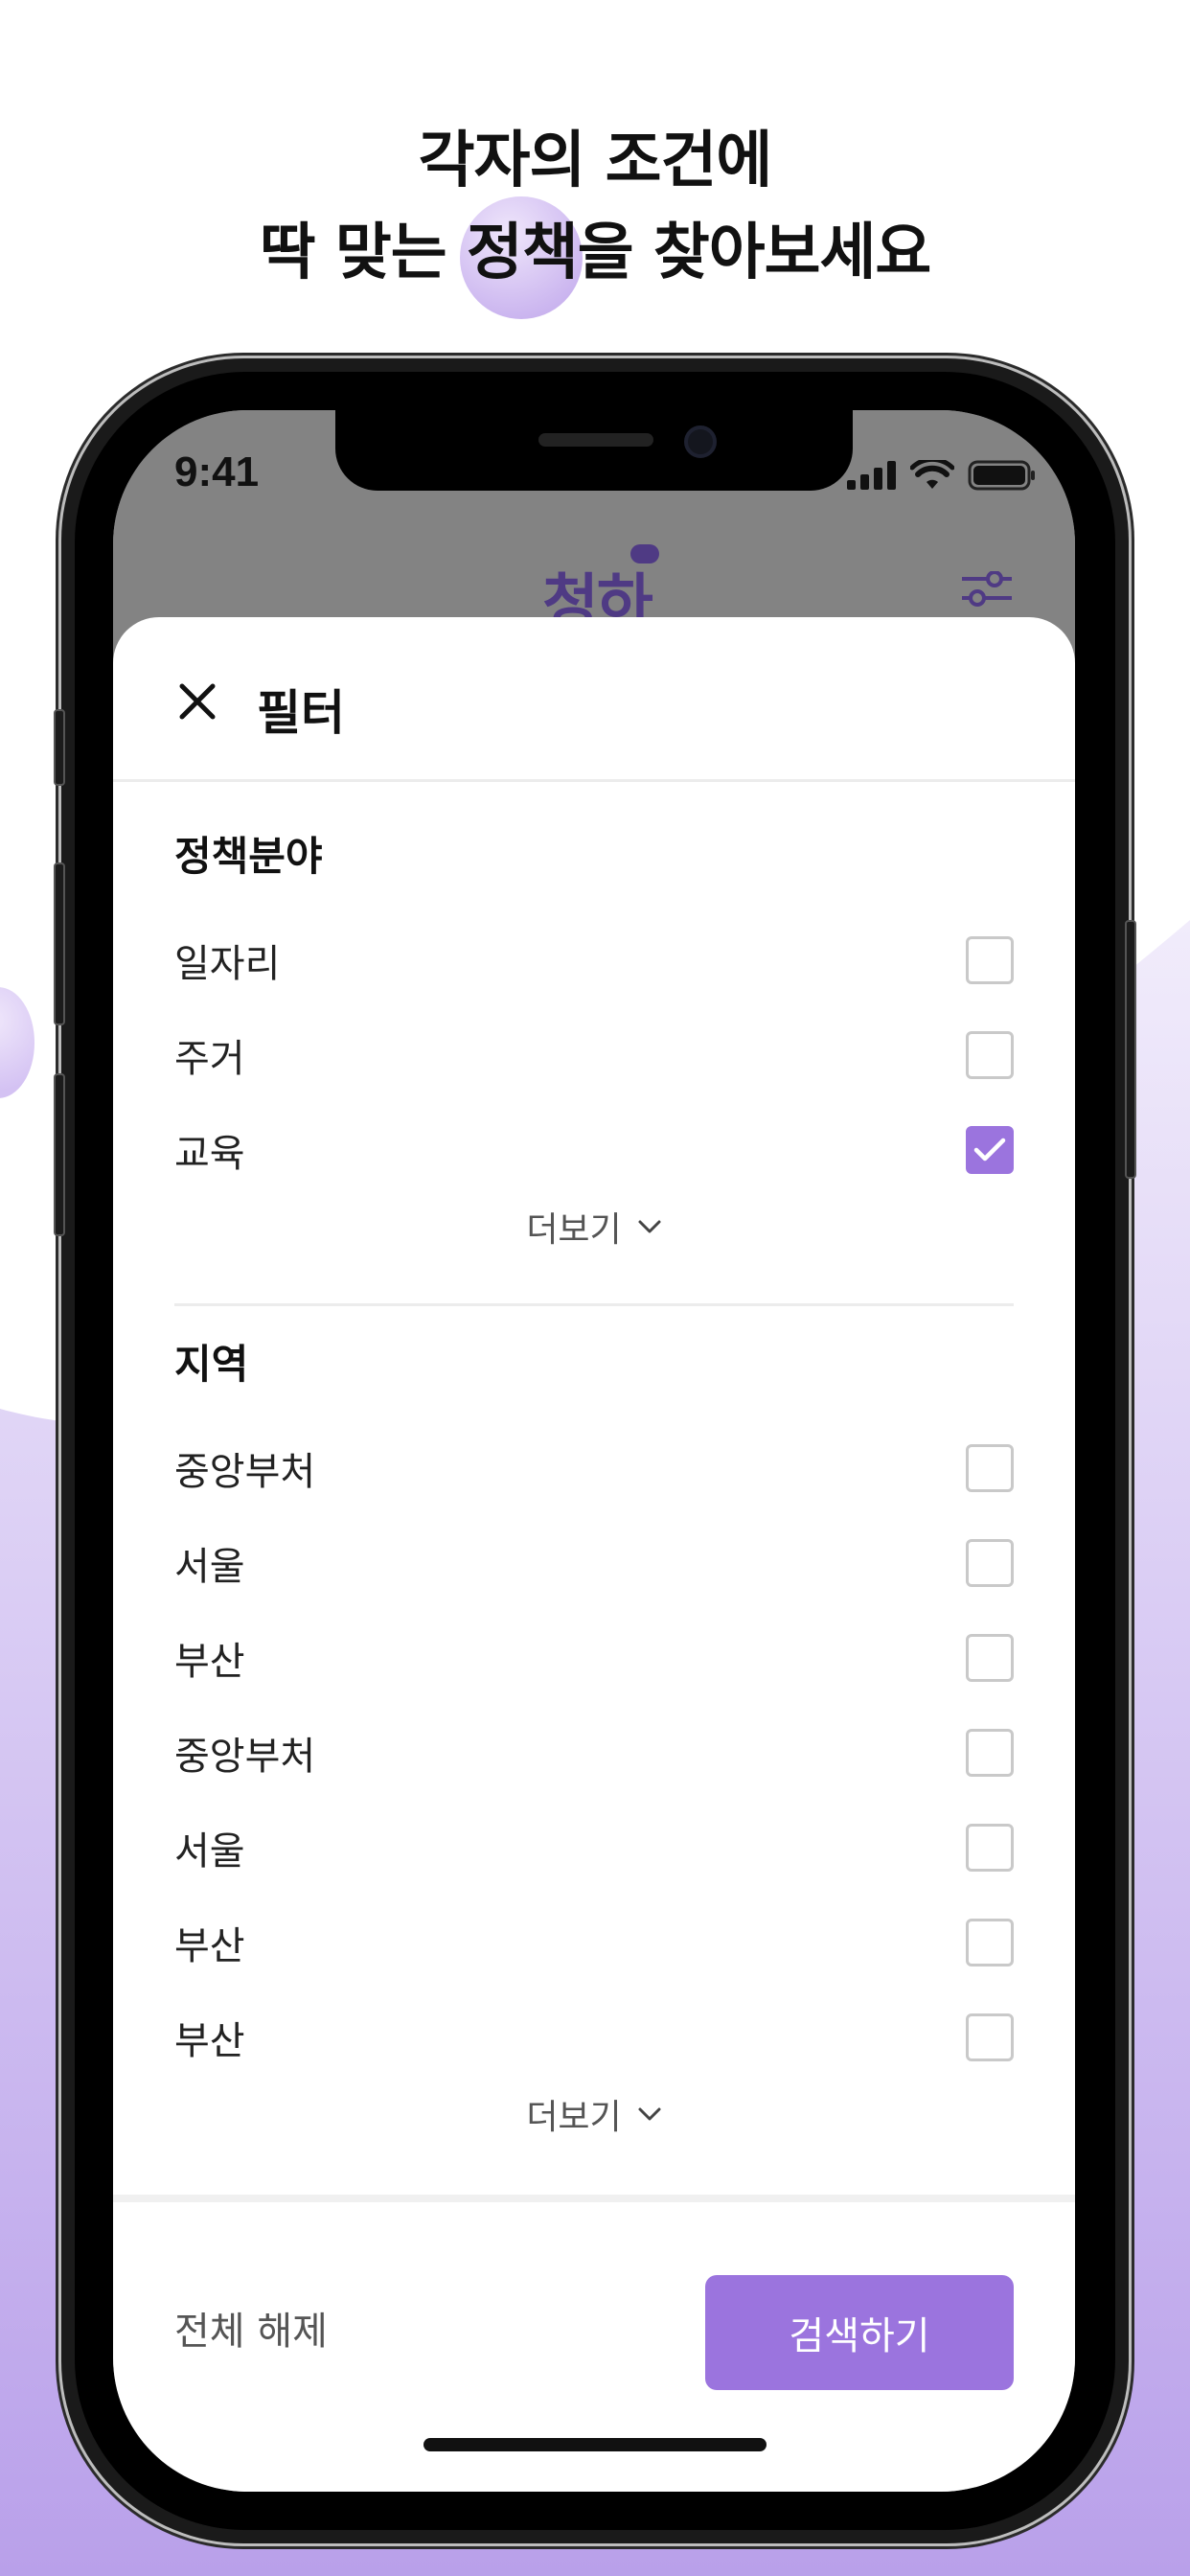 The height and width of the screenshot is (2576, 1190). What do you see at coordinates (301, 713) in the screenshot?
I see `sheet-title: 필터` at bounding box center [301, 713].